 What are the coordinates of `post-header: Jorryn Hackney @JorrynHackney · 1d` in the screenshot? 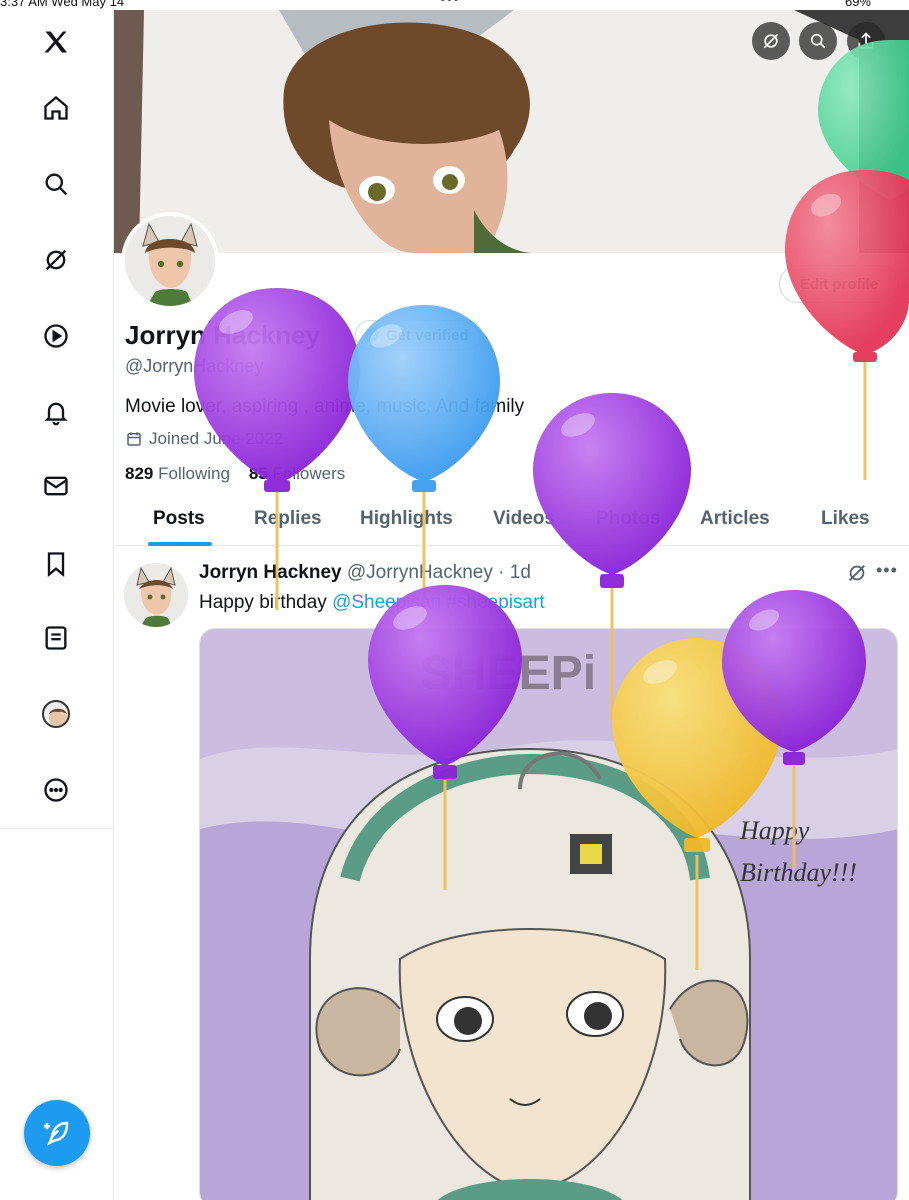 It's located at (365, 573).